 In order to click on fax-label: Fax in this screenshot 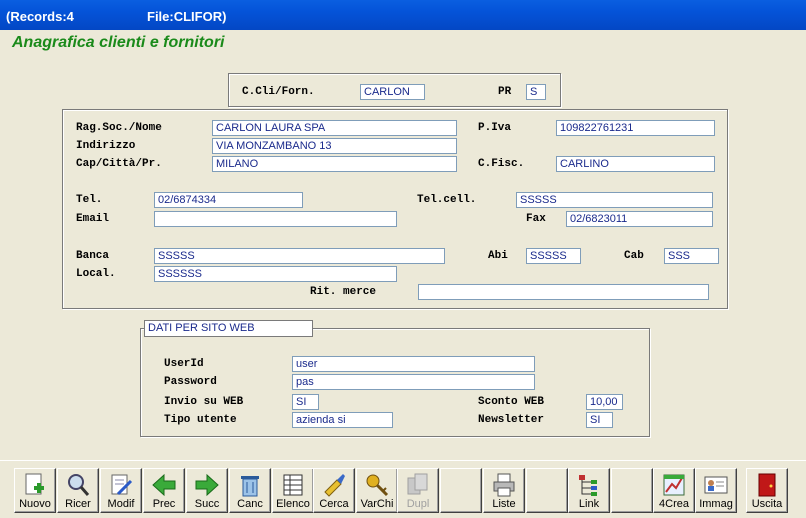, I will do `click(536, 219)`.